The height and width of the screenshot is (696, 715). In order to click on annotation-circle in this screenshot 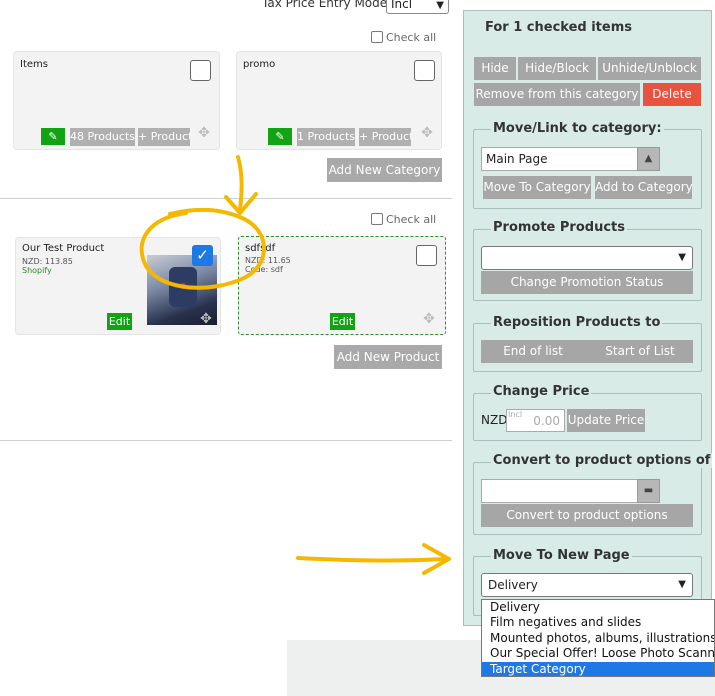, I will do `click(202, 248)`.